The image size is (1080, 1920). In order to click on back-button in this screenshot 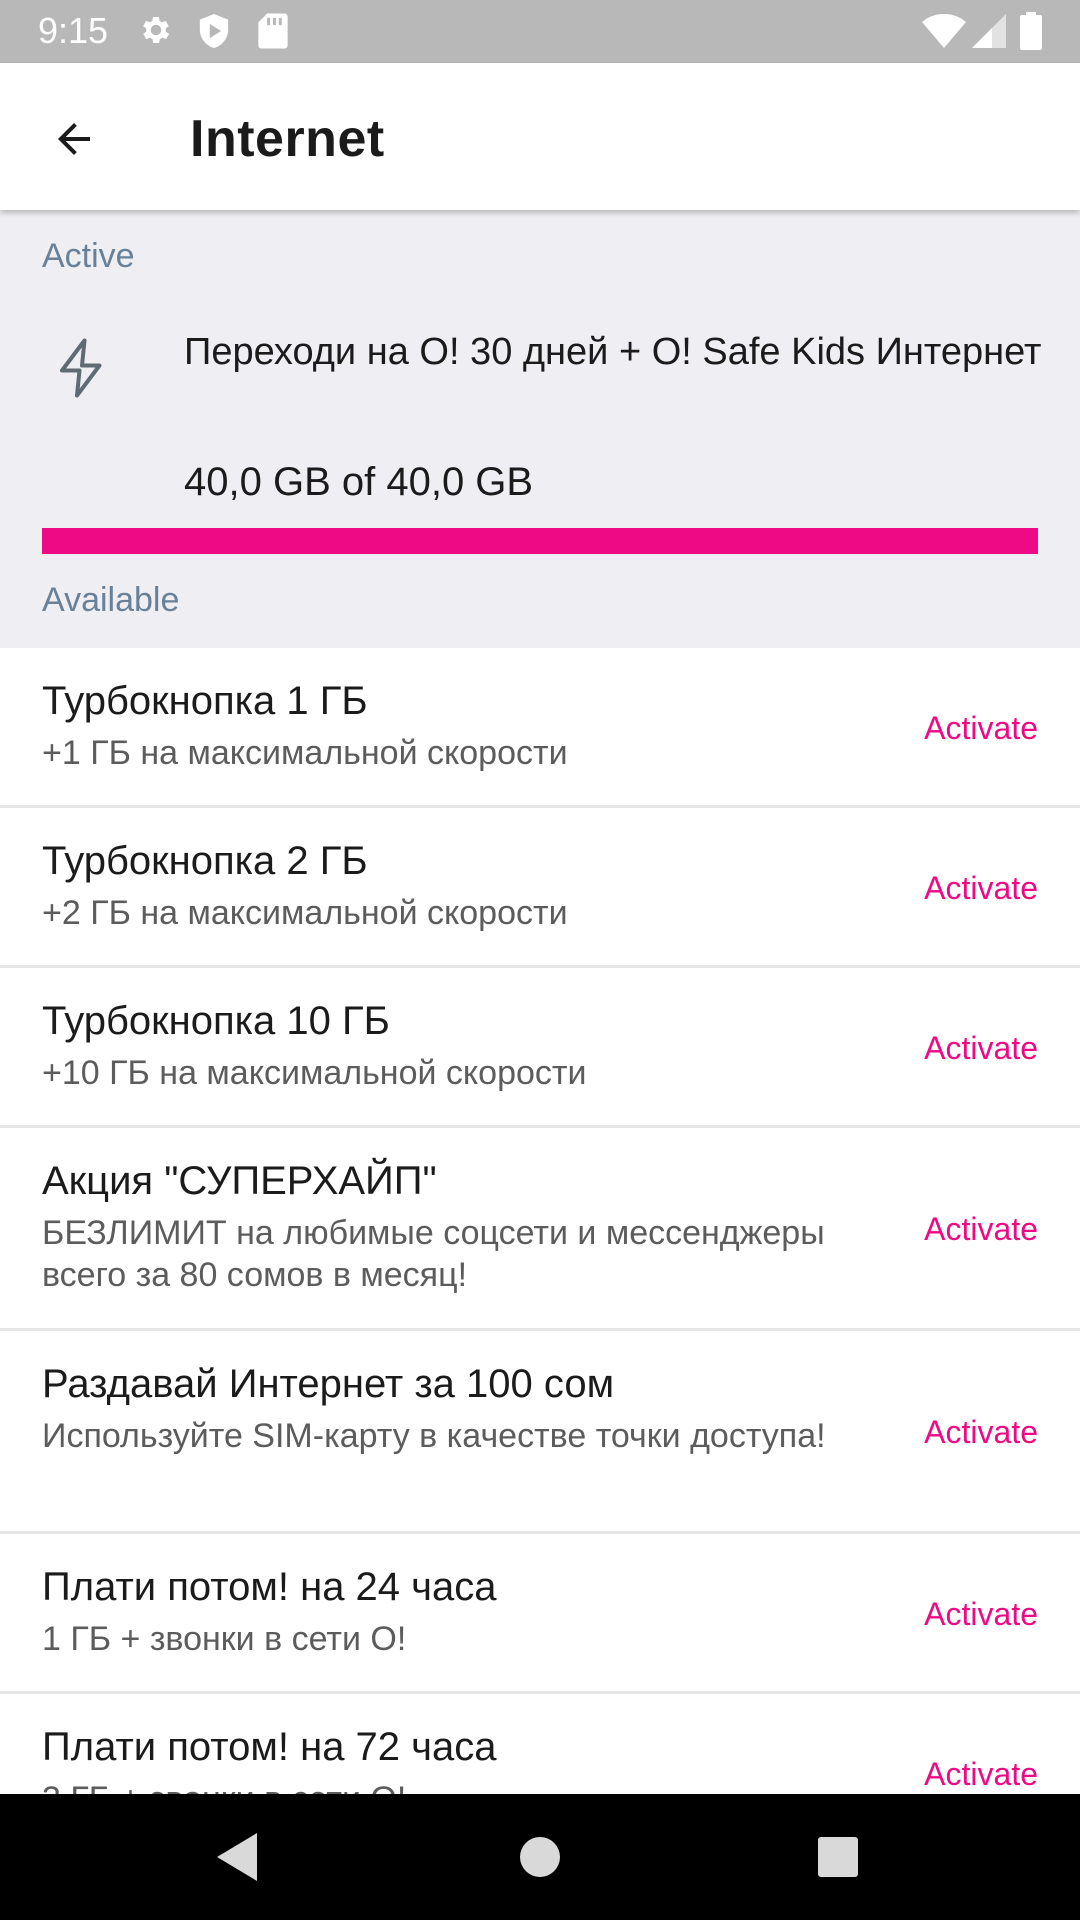, I will do `click(74, 139)`.